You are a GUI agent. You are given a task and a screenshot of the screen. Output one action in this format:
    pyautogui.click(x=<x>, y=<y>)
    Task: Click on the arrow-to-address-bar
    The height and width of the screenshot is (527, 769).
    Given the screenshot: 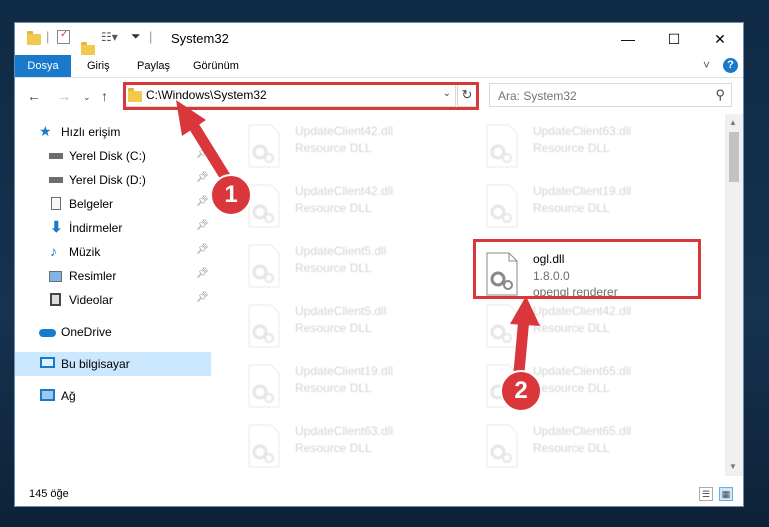 What is the action you would take?
    pyautogui.click(x=204, y=142)
    